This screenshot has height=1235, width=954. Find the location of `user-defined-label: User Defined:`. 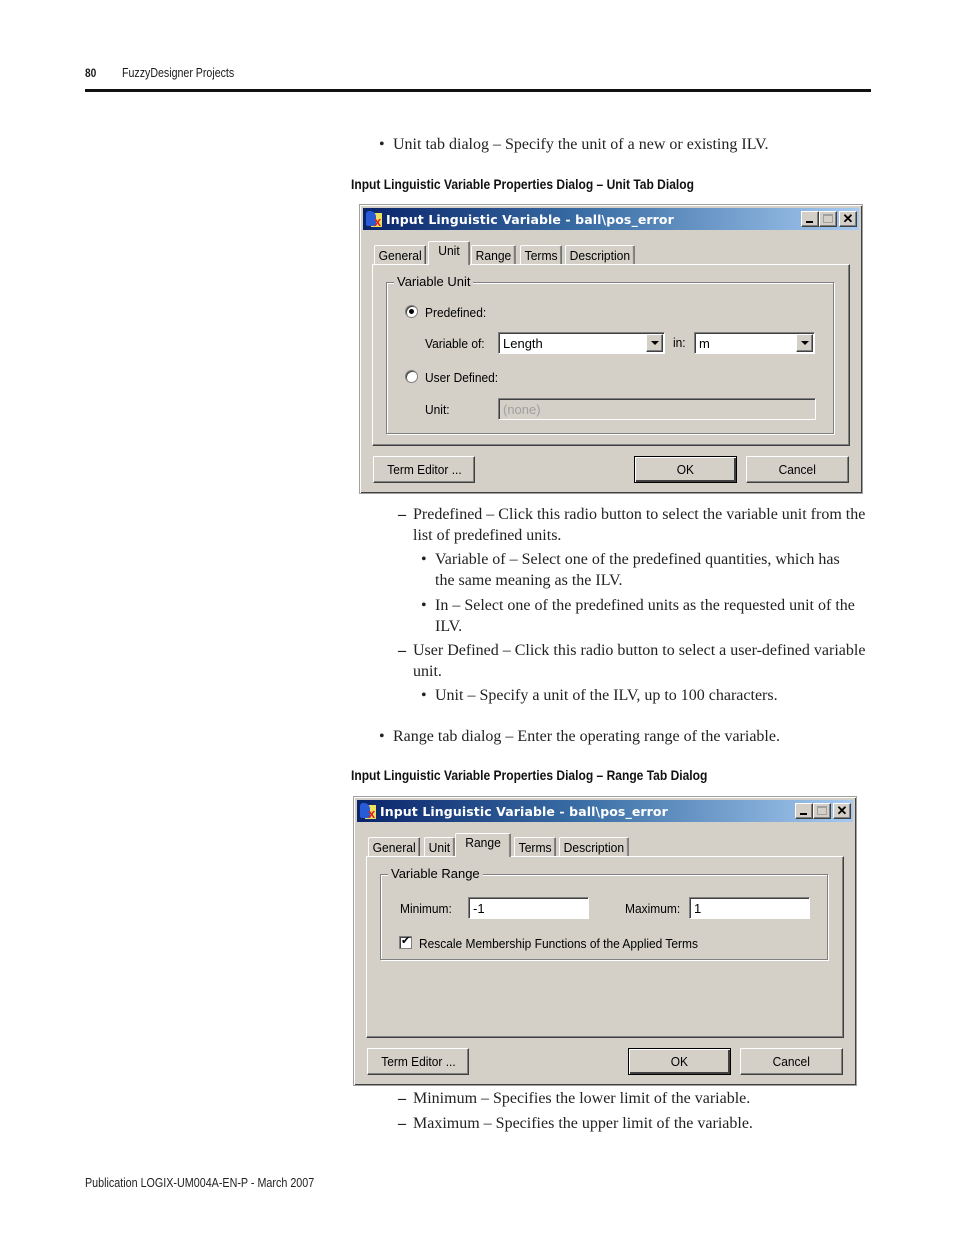

user-defined-label: User Defined: is located at coordinates (462, 377).